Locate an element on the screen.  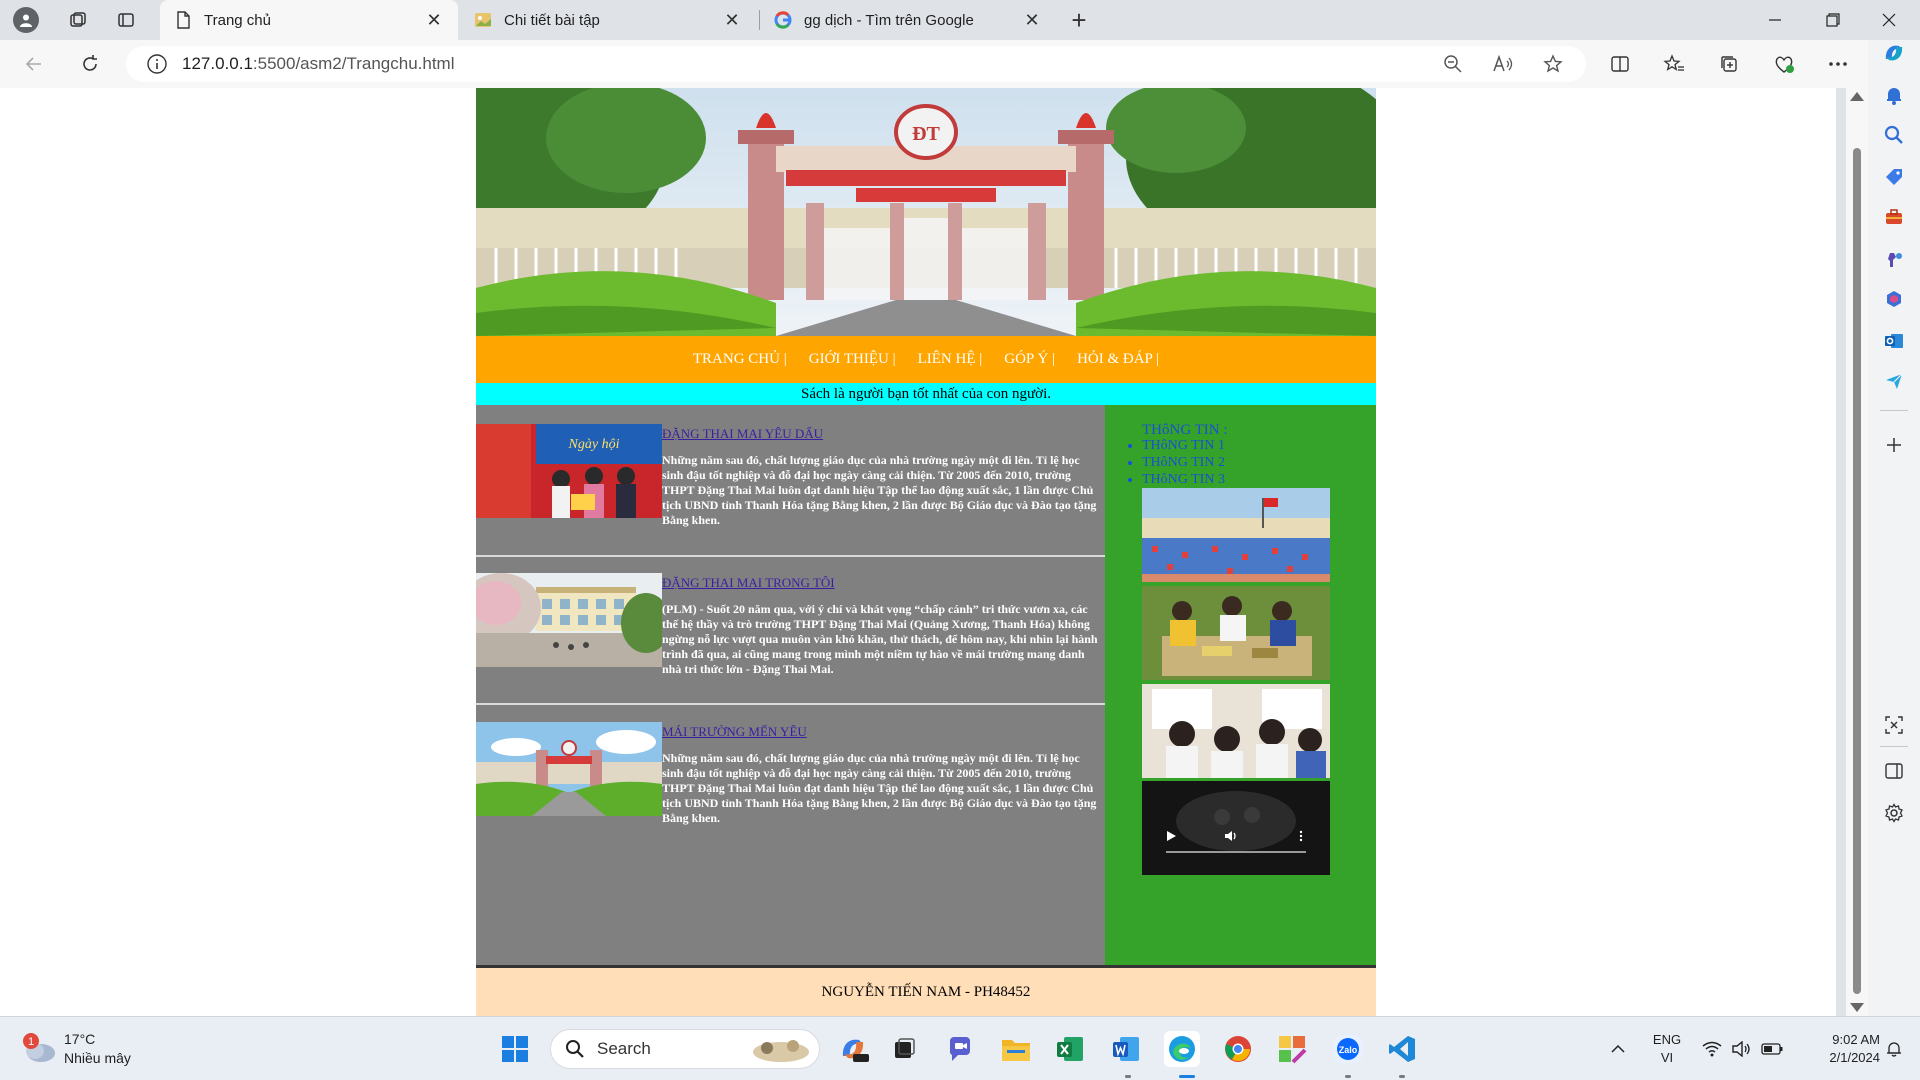
taskbar-clock: 9:02 AM 2/1/2024 is located at coordinates (1836, 1049).